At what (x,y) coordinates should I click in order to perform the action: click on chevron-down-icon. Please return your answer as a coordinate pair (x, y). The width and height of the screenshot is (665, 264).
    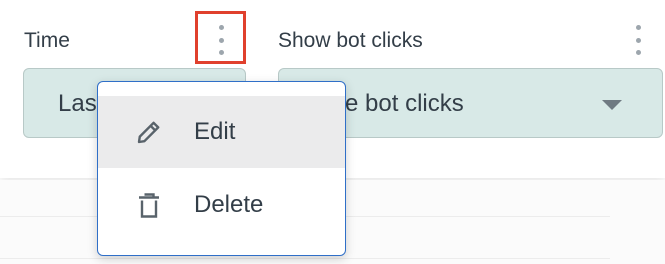
    Looking at the image, I should click on (612, 105).